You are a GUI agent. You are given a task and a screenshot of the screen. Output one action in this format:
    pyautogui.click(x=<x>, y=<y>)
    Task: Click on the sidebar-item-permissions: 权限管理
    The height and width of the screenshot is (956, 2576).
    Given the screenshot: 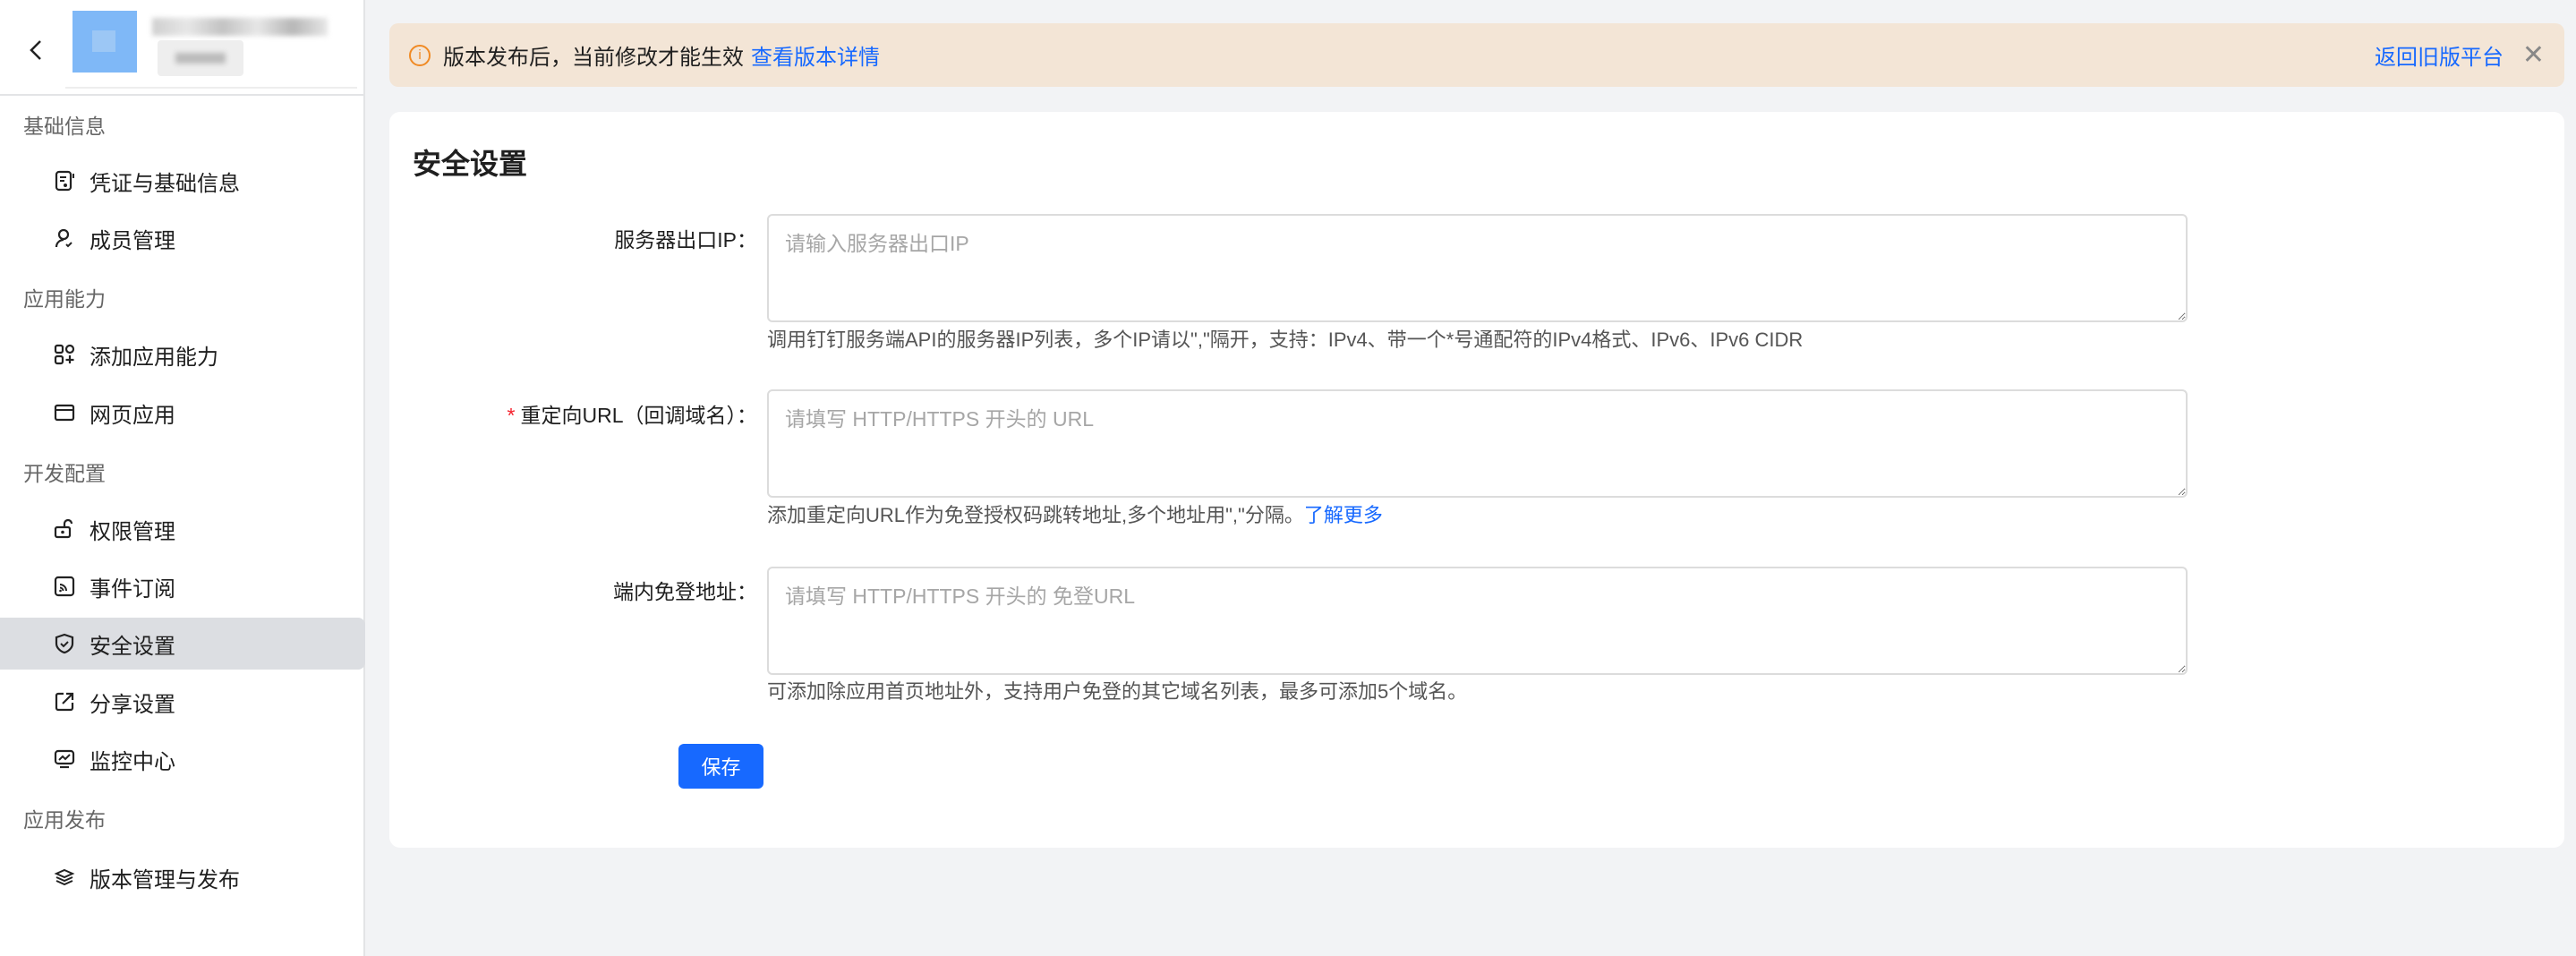 What is the action you would take?
    pyautogui.click(x=182, y=529)
    